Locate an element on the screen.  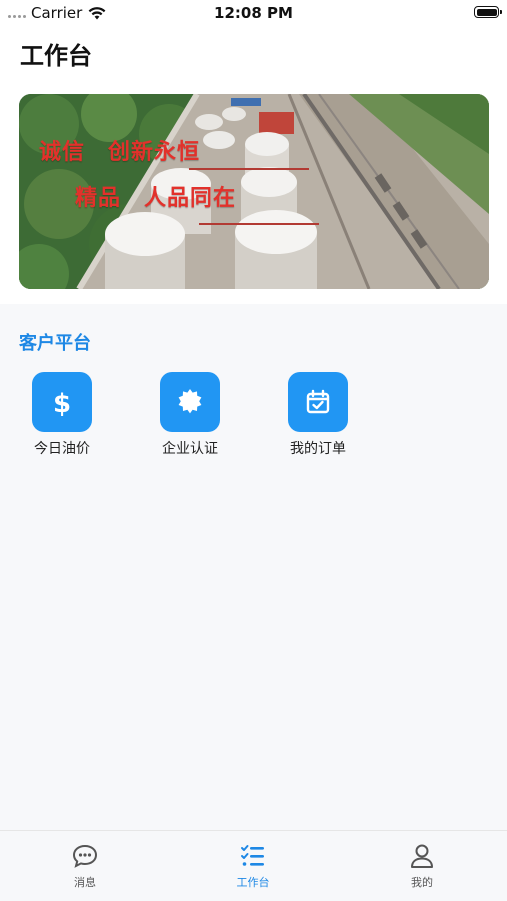
page-title: 工作台 is located at coordinates (56, 56).